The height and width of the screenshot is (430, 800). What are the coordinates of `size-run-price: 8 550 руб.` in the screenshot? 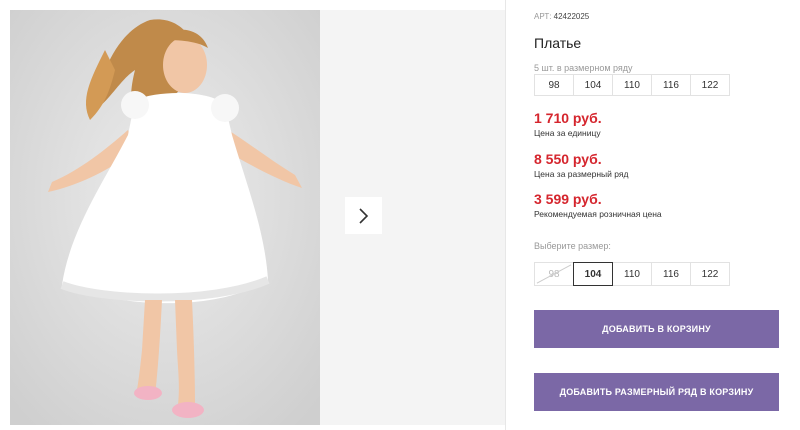 It's located at (568, 159).